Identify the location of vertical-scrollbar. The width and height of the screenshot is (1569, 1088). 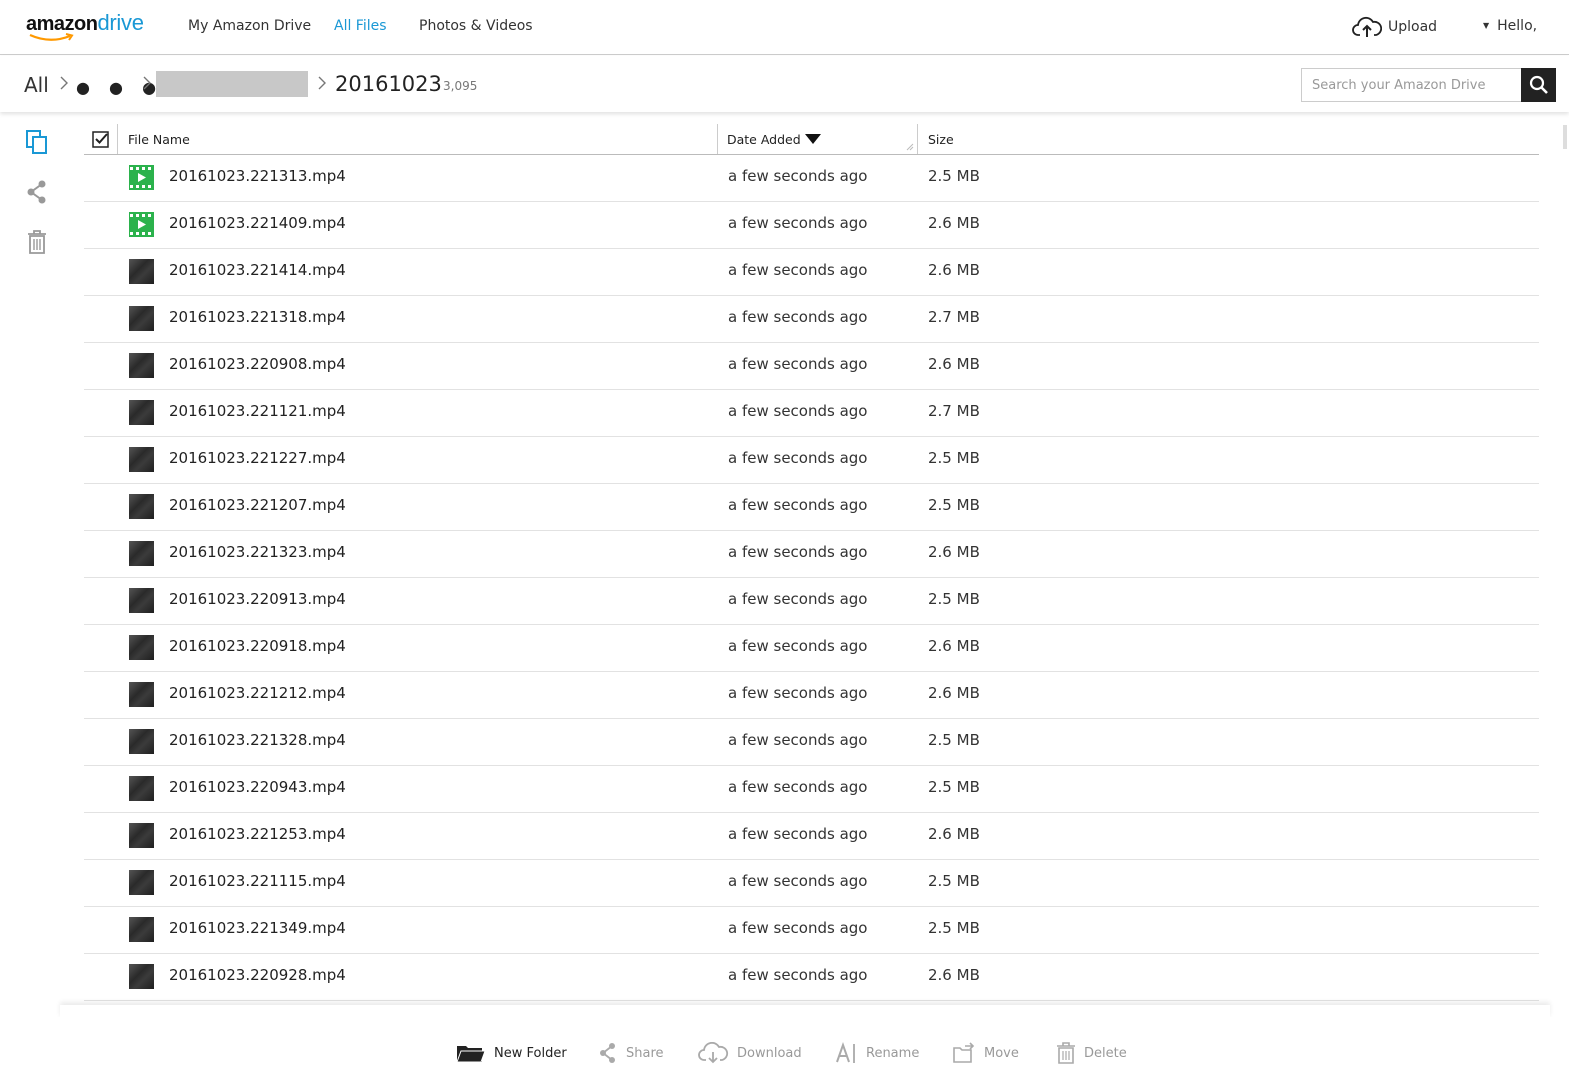
(1564, 570).